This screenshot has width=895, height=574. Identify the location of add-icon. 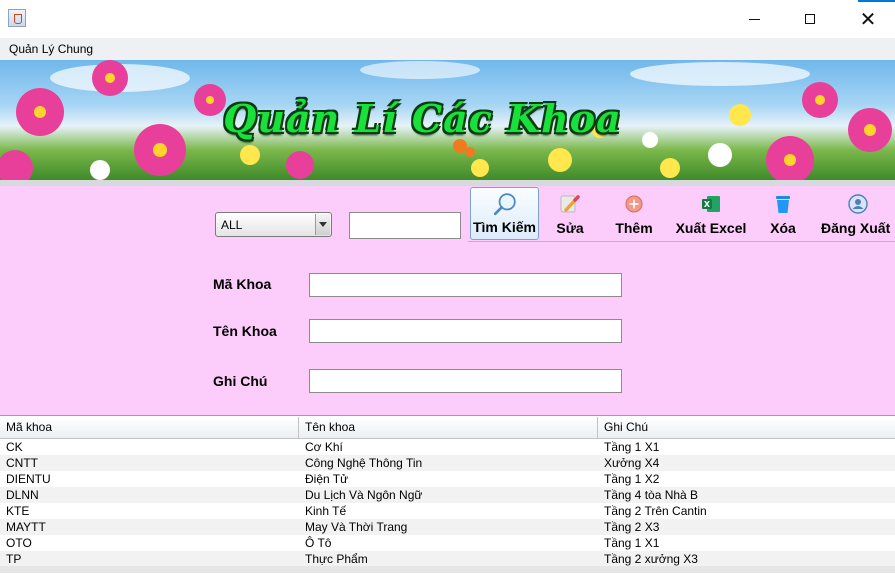
(634, 204).